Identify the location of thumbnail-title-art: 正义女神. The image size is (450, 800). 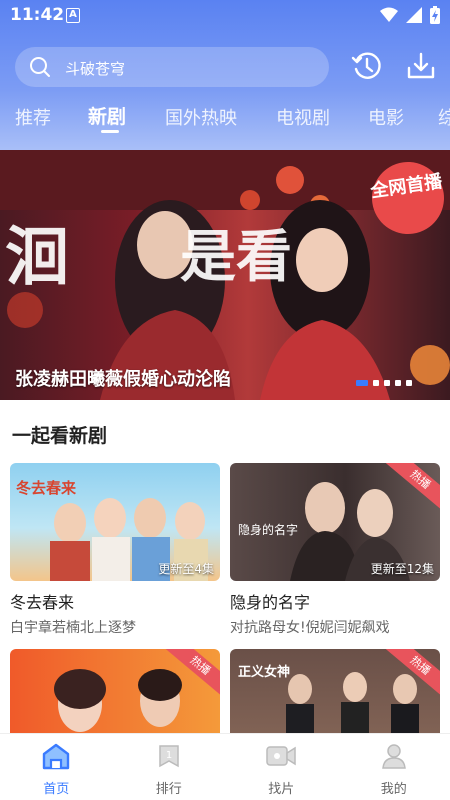
(264, 672).